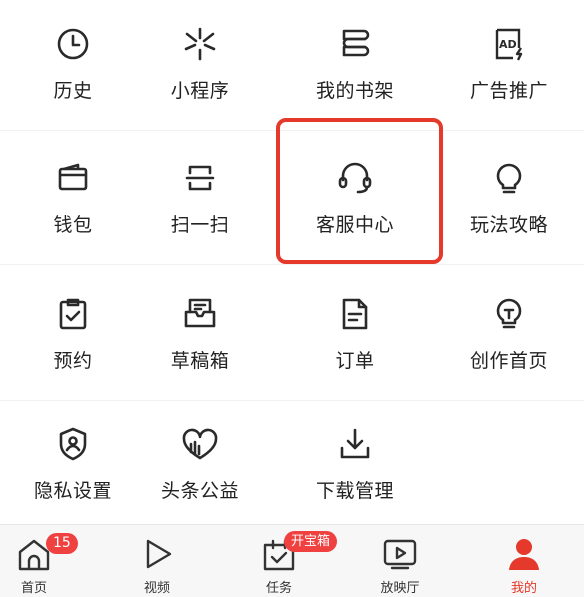 This screenshot has width=584, height=597. Describe the element at coordinates (200, 314) in the screenshot. I see `drafts-icon` at that location.